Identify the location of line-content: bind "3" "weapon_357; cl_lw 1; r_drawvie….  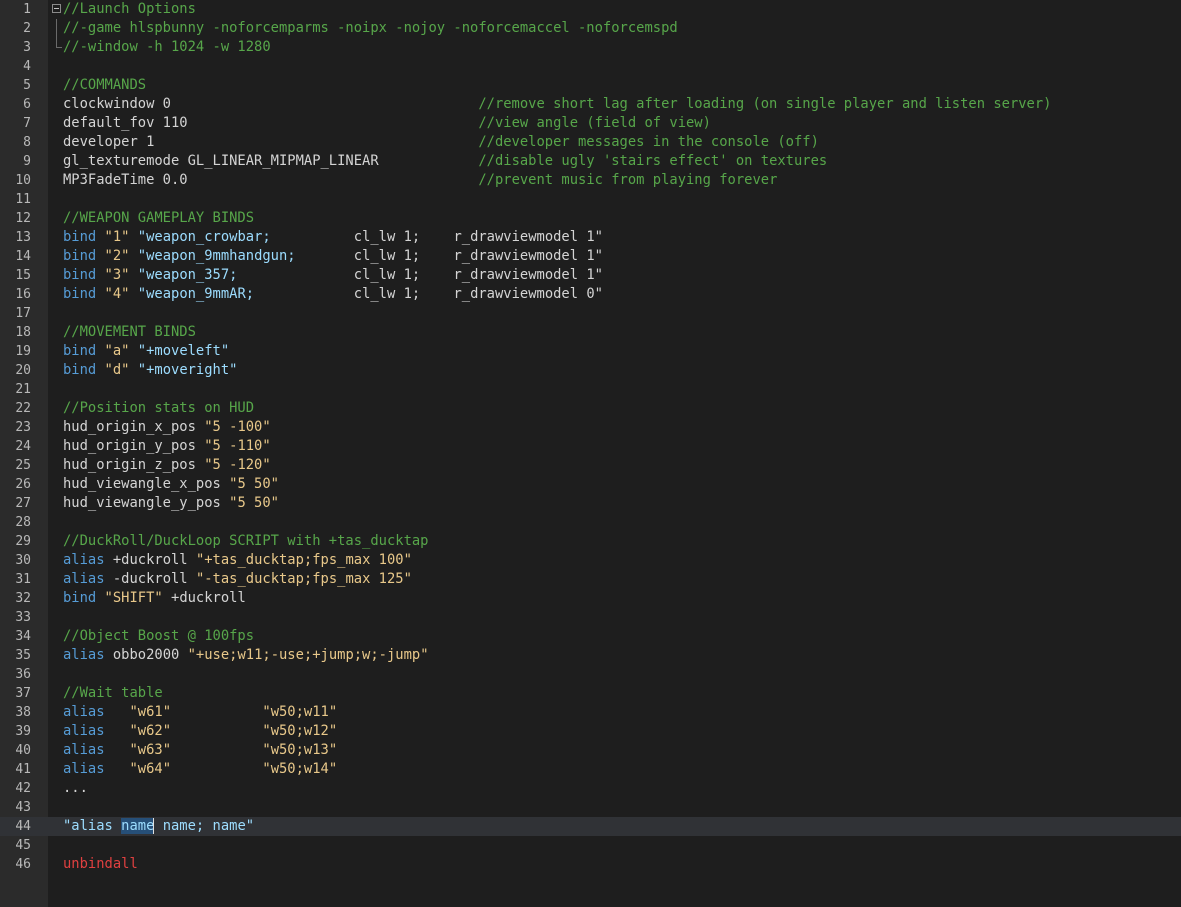
(333, 275).